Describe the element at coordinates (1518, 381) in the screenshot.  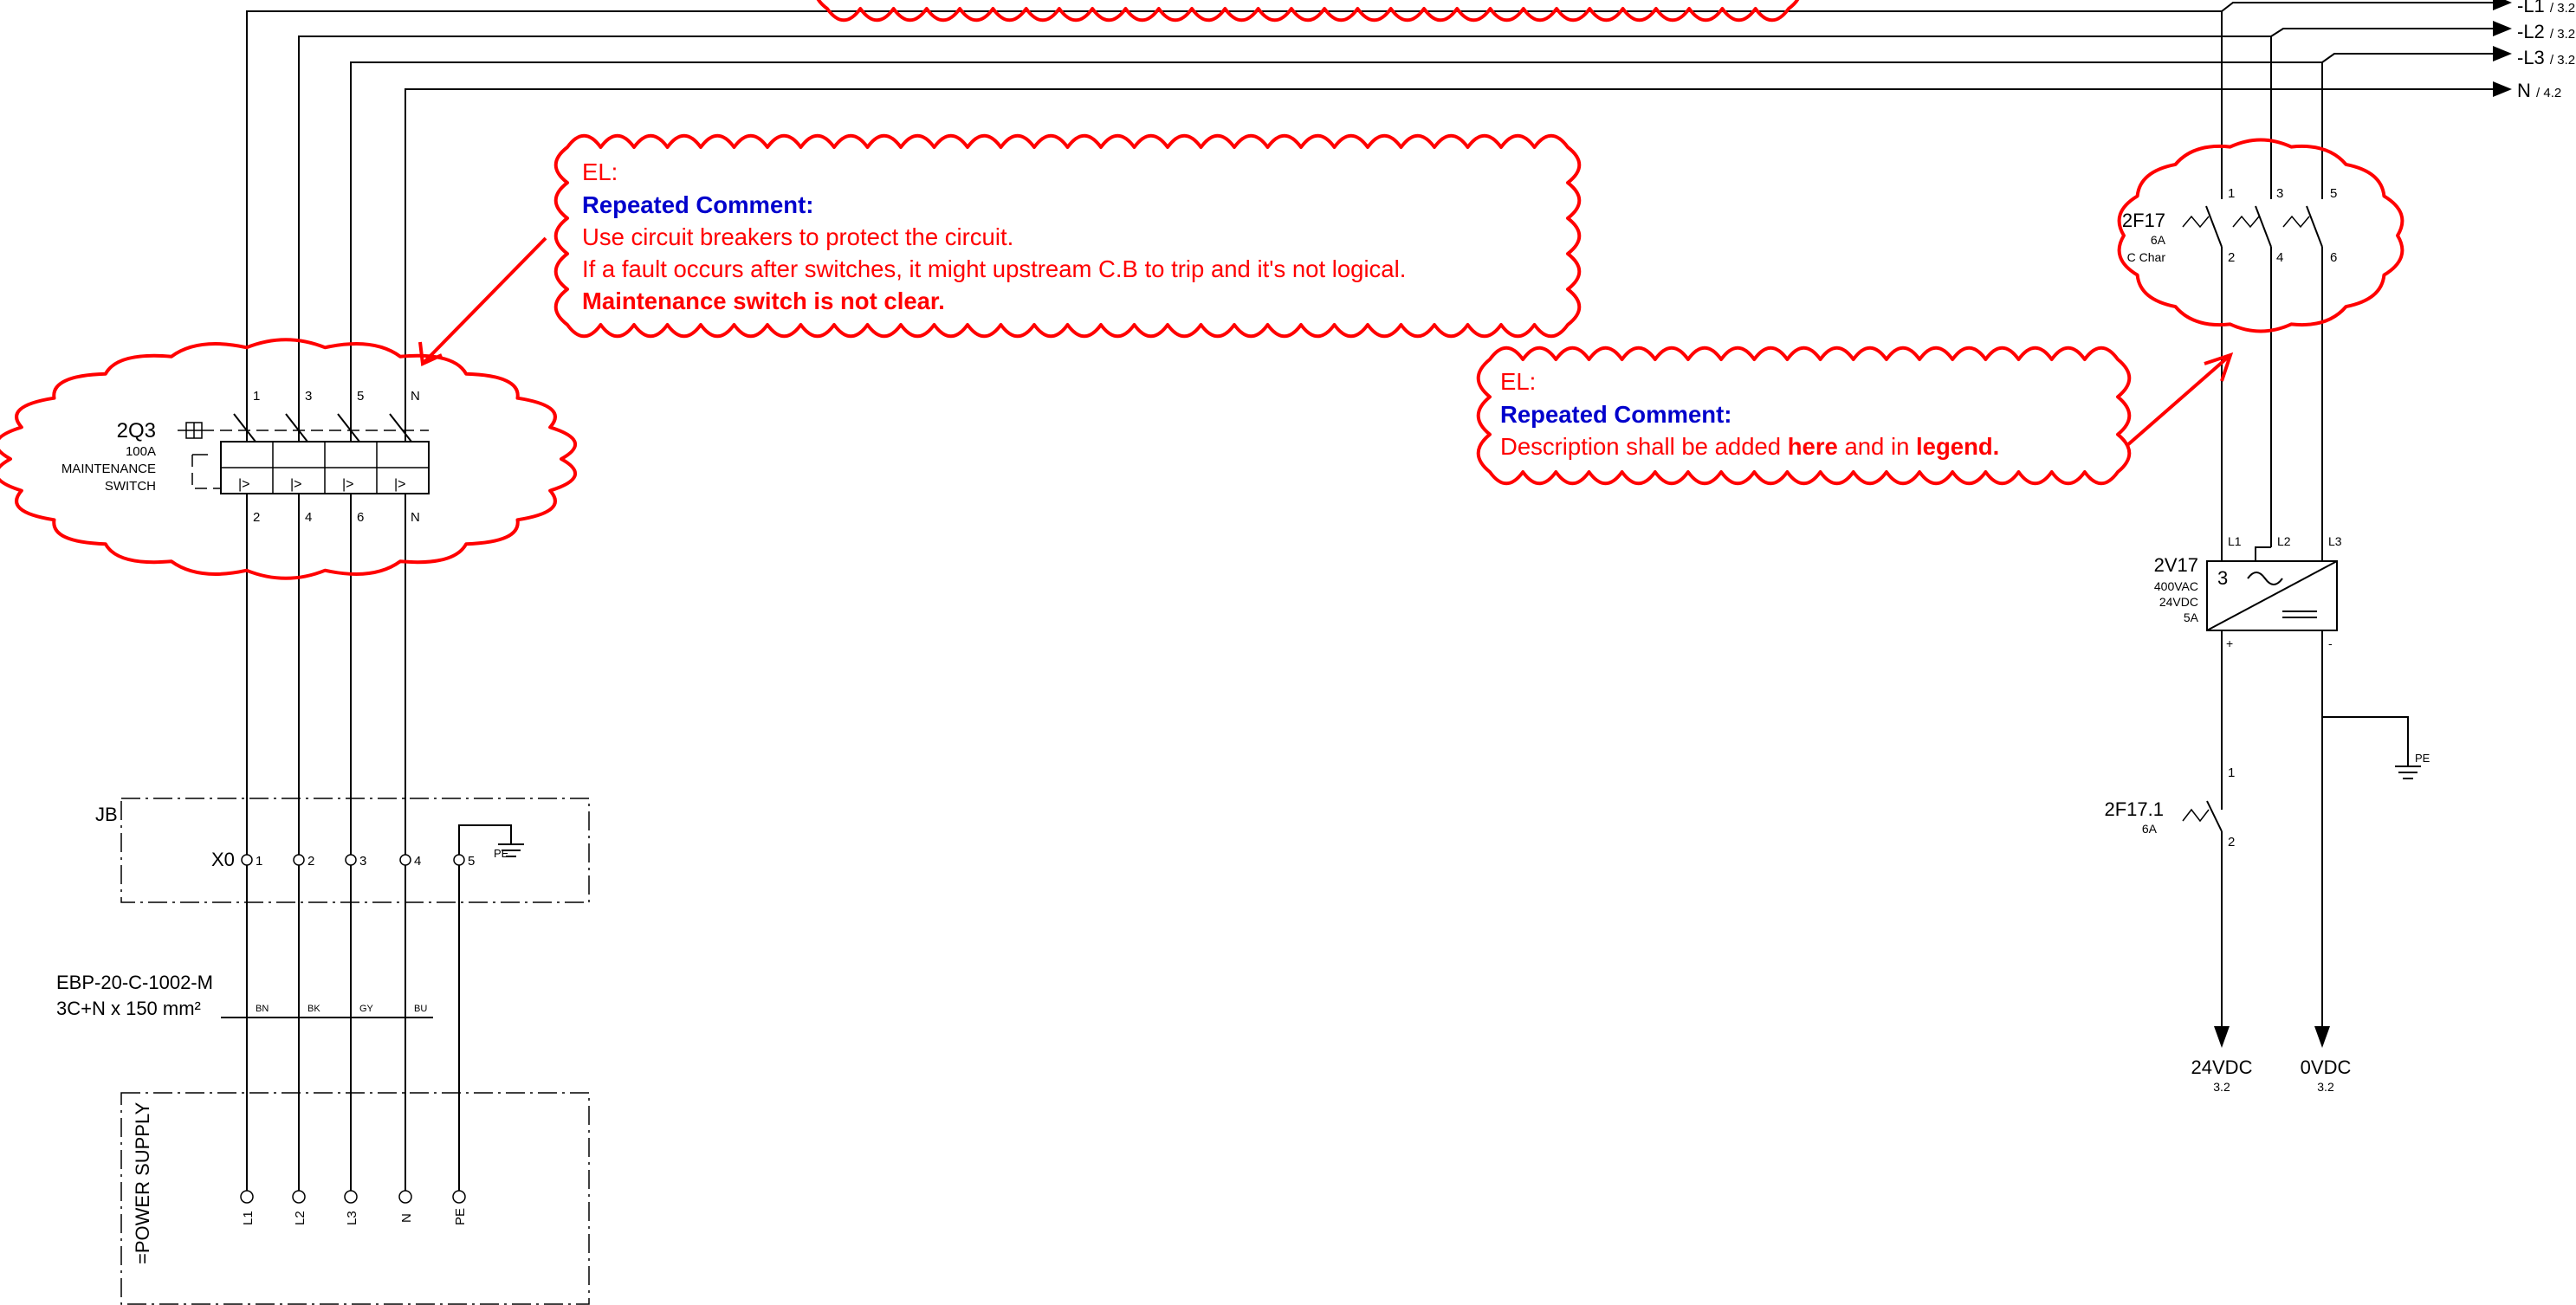
I see `comment-2-prefix: EL:` at that location.